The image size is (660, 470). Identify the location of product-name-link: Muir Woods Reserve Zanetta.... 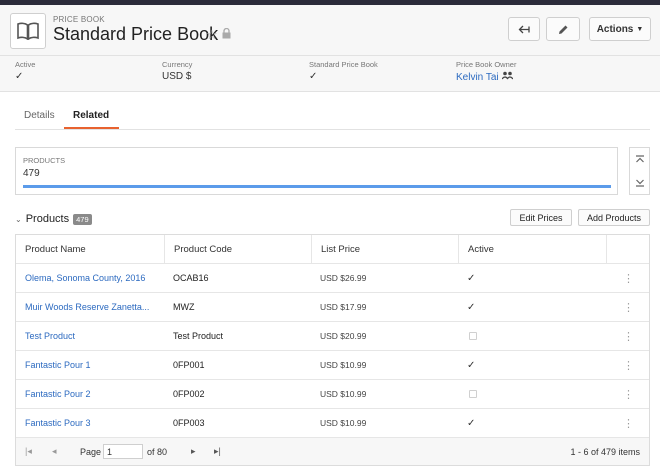
(87, 307).